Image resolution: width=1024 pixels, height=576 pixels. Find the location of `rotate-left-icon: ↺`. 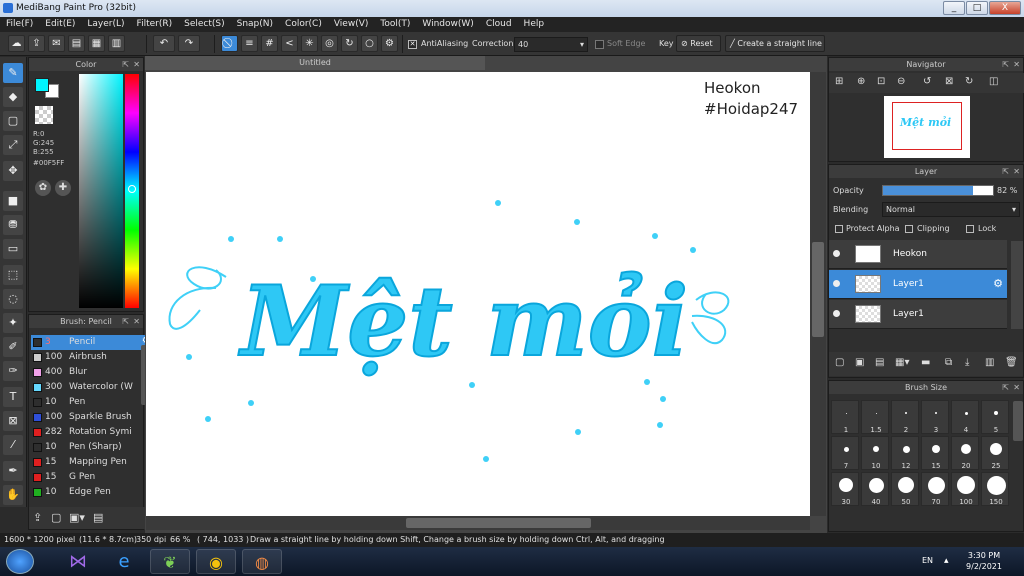

rotate-left-icon: ↺ is located at coordinates (927, 81).